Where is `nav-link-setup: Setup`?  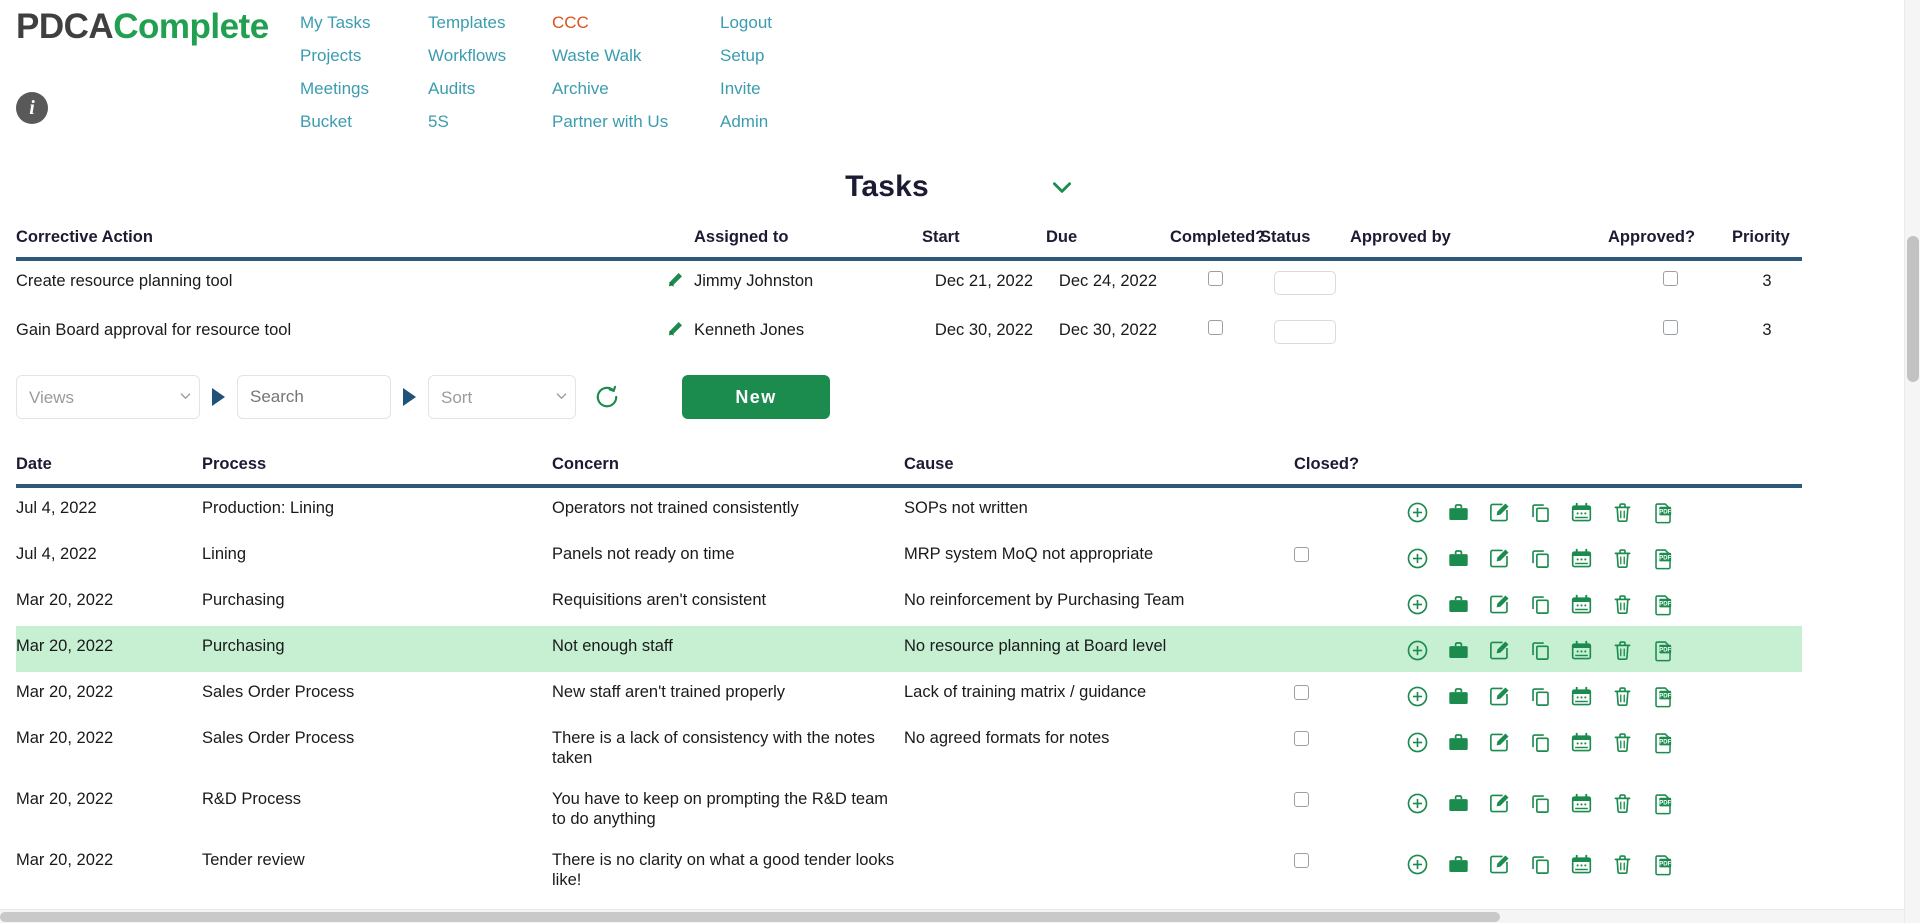
nav-link-setup: Setup is located at coordinates (780, 55).